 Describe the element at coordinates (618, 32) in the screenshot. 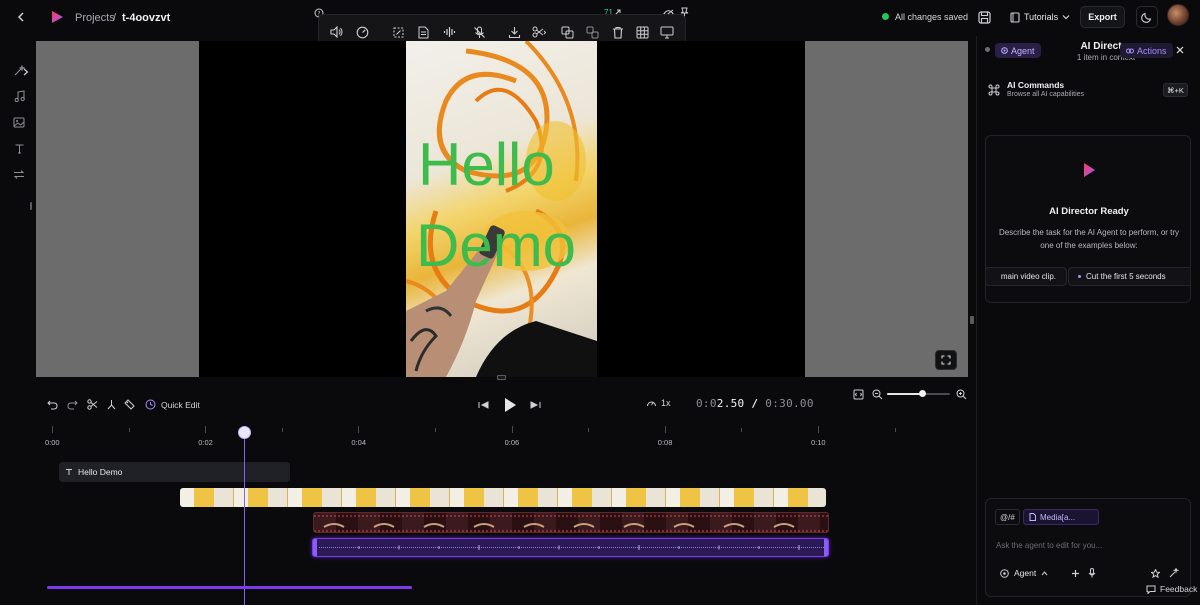

I see `trash-icon` at that location.